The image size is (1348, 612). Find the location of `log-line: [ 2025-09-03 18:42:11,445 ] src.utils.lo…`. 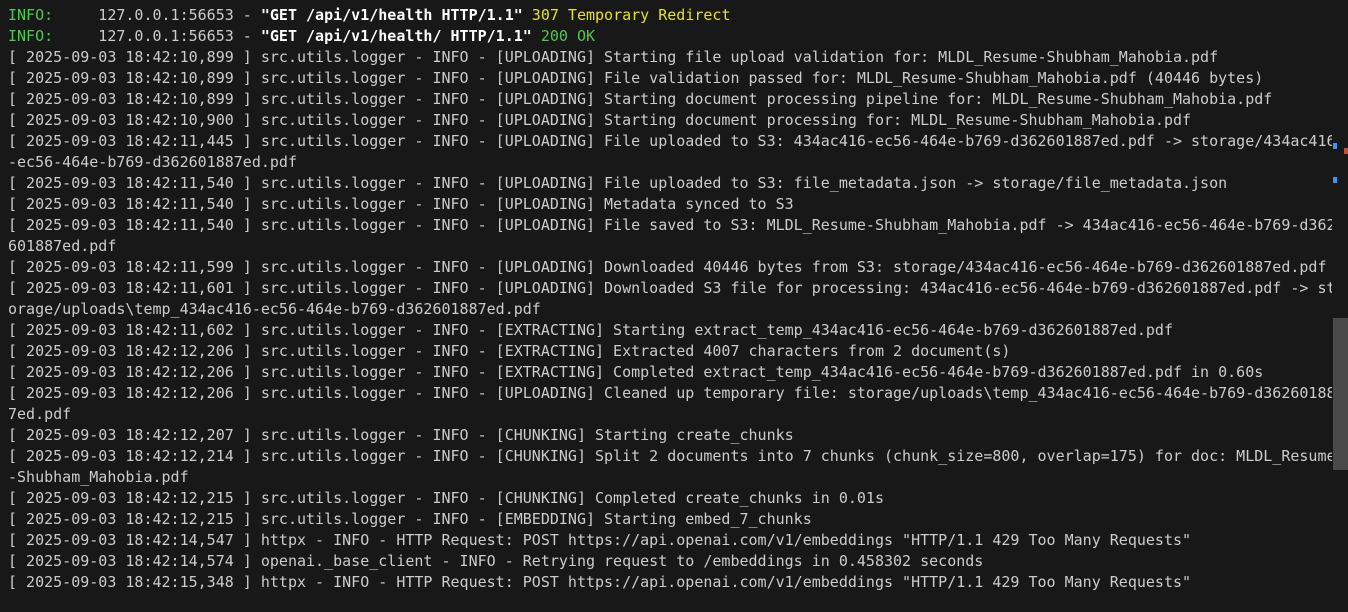

log-line: [ 2025-09-03 18:42:11,445 ] src.utils.lo… is located at coordinates (670, 141).